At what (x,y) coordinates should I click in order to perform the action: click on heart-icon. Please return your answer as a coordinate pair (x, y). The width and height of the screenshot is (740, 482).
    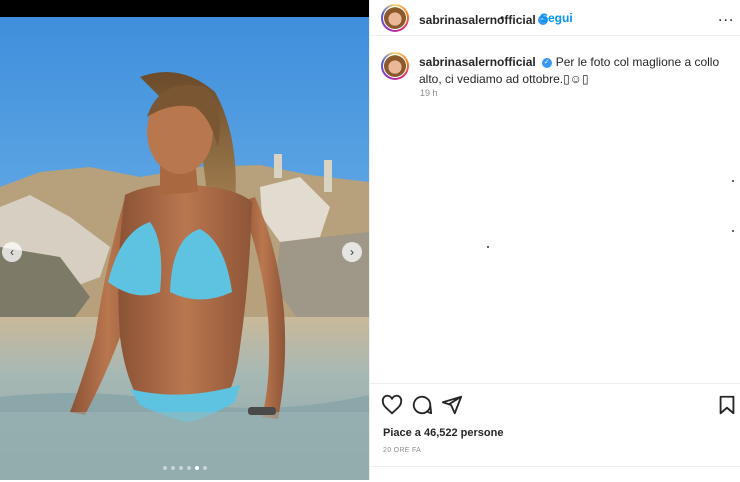
    Looking at the image, I should click on (392, 405).